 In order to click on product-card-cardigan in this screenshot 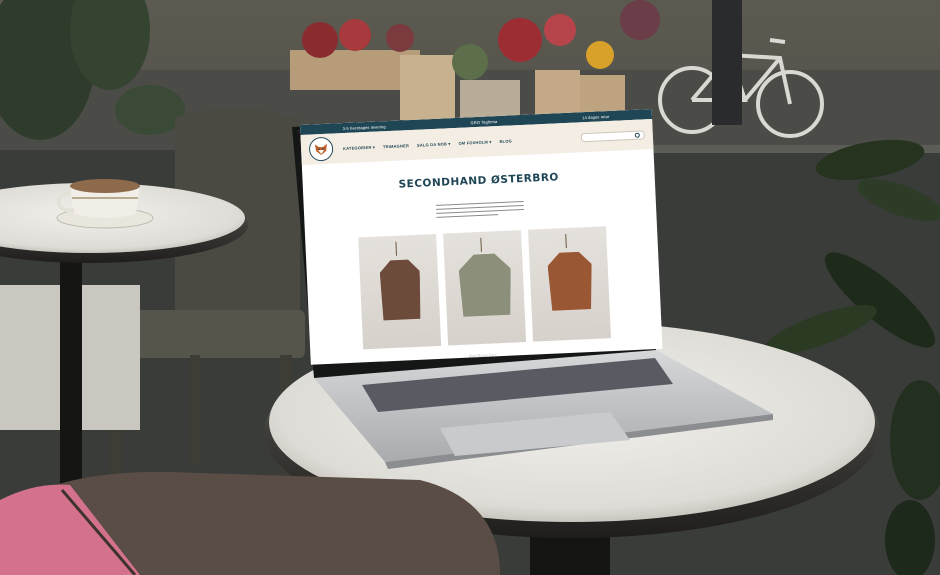, I will do `click(400, 292)`.